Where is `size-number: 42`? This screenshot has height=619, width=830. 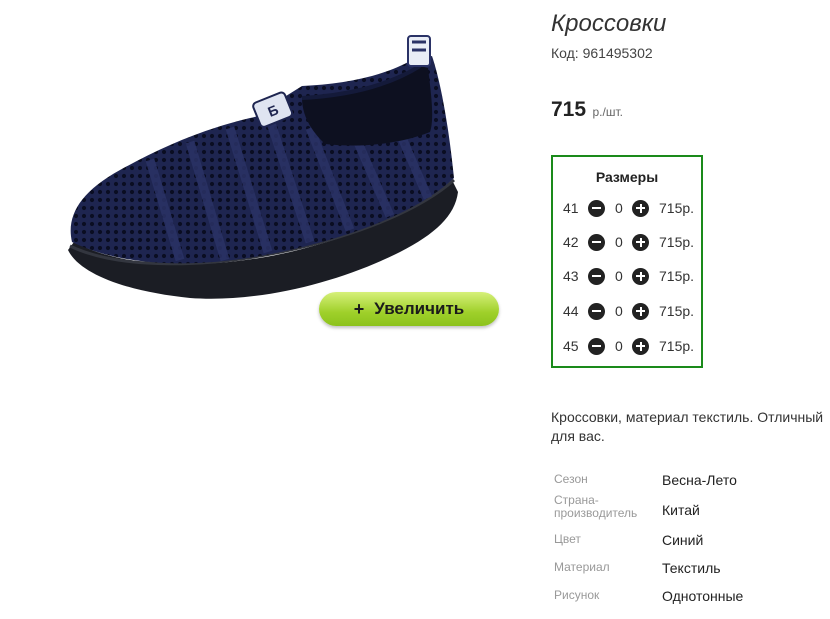
size-number: 42 is located at coordinates (571, 242).